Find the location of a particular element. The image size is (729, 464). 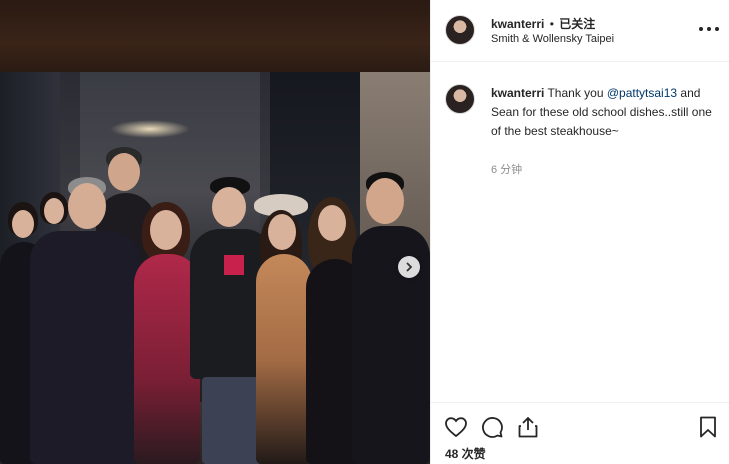

bookmark-icon is located at coordinates (708, 427).